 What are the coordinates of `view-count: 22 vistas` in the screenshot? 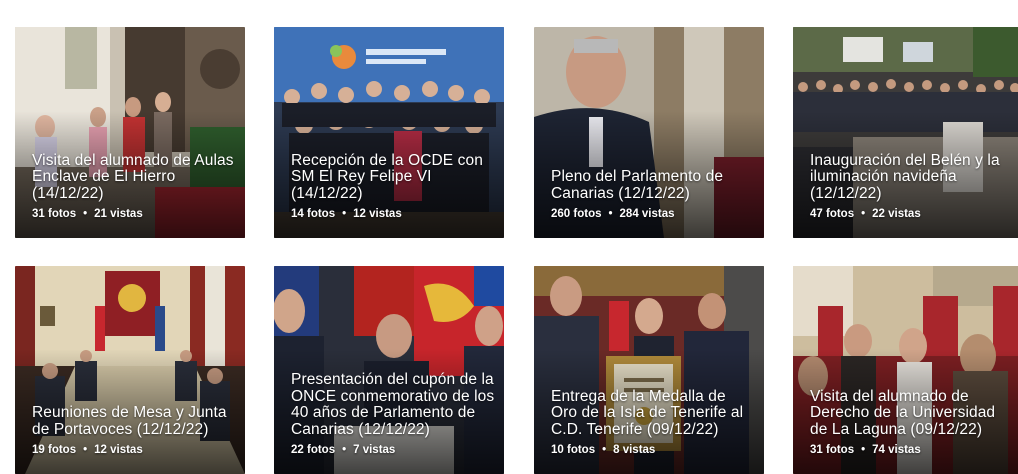 It's located at (896, 214).